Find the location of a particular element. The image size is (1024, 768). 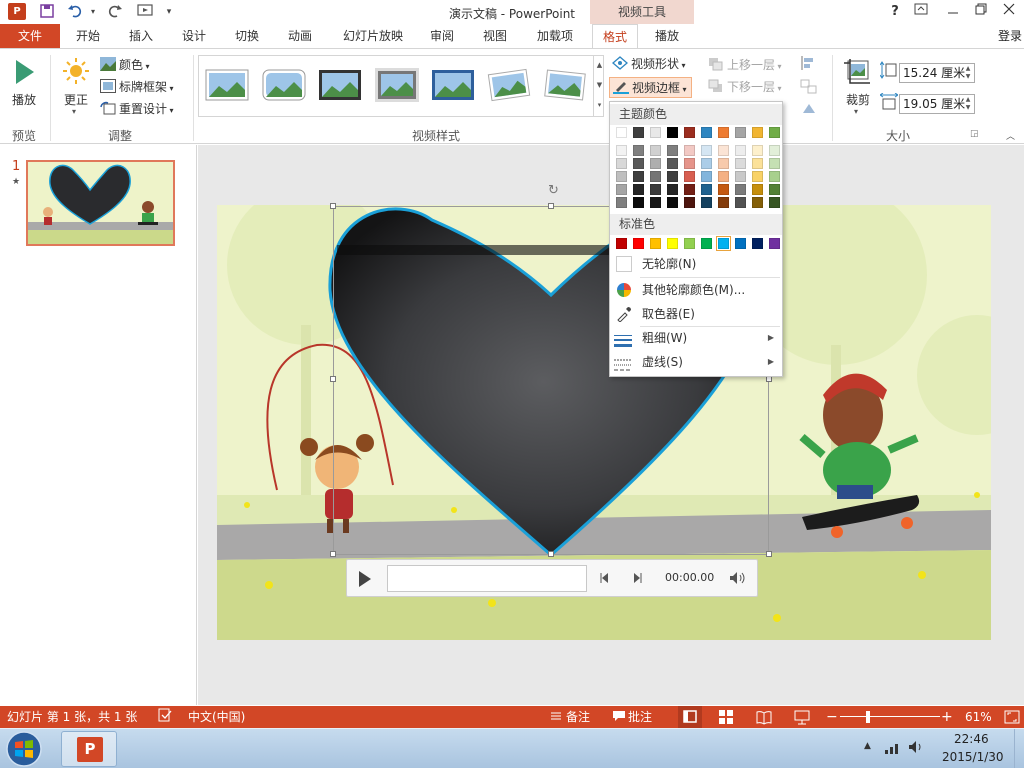

start-button-icon is located at coordinates (24, 749).